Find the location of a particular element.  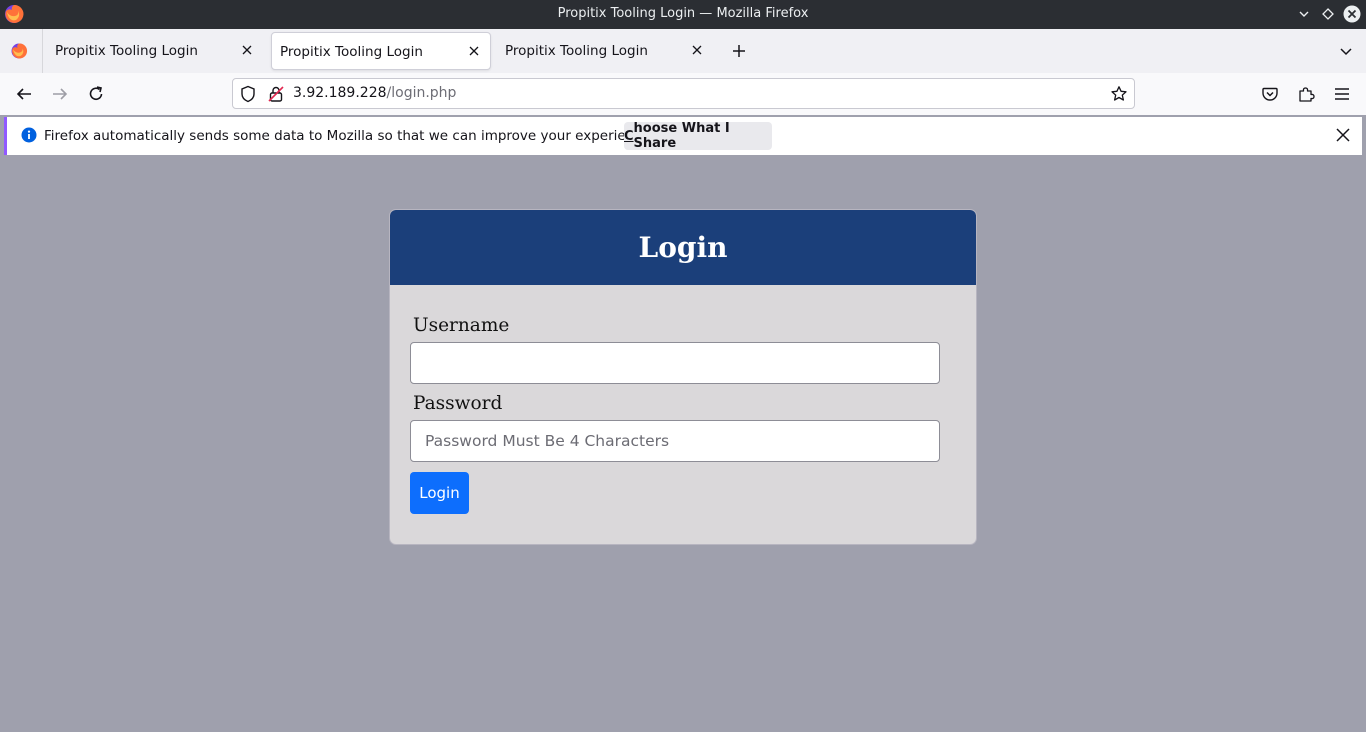

app-menu-button is located at coordinates (1342, 94).